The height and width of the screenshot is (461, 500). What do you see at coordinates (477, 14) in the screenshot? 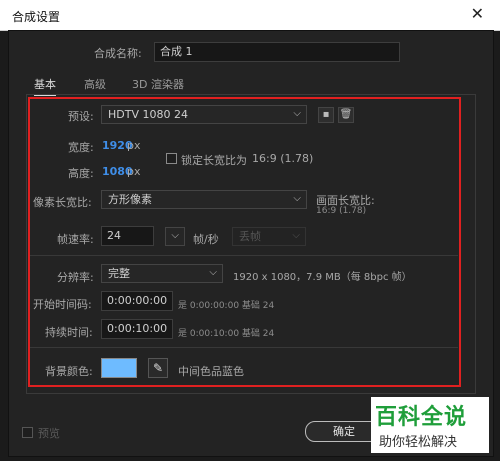
I see `close-icon: ✕` at bounding box center [477, 14].